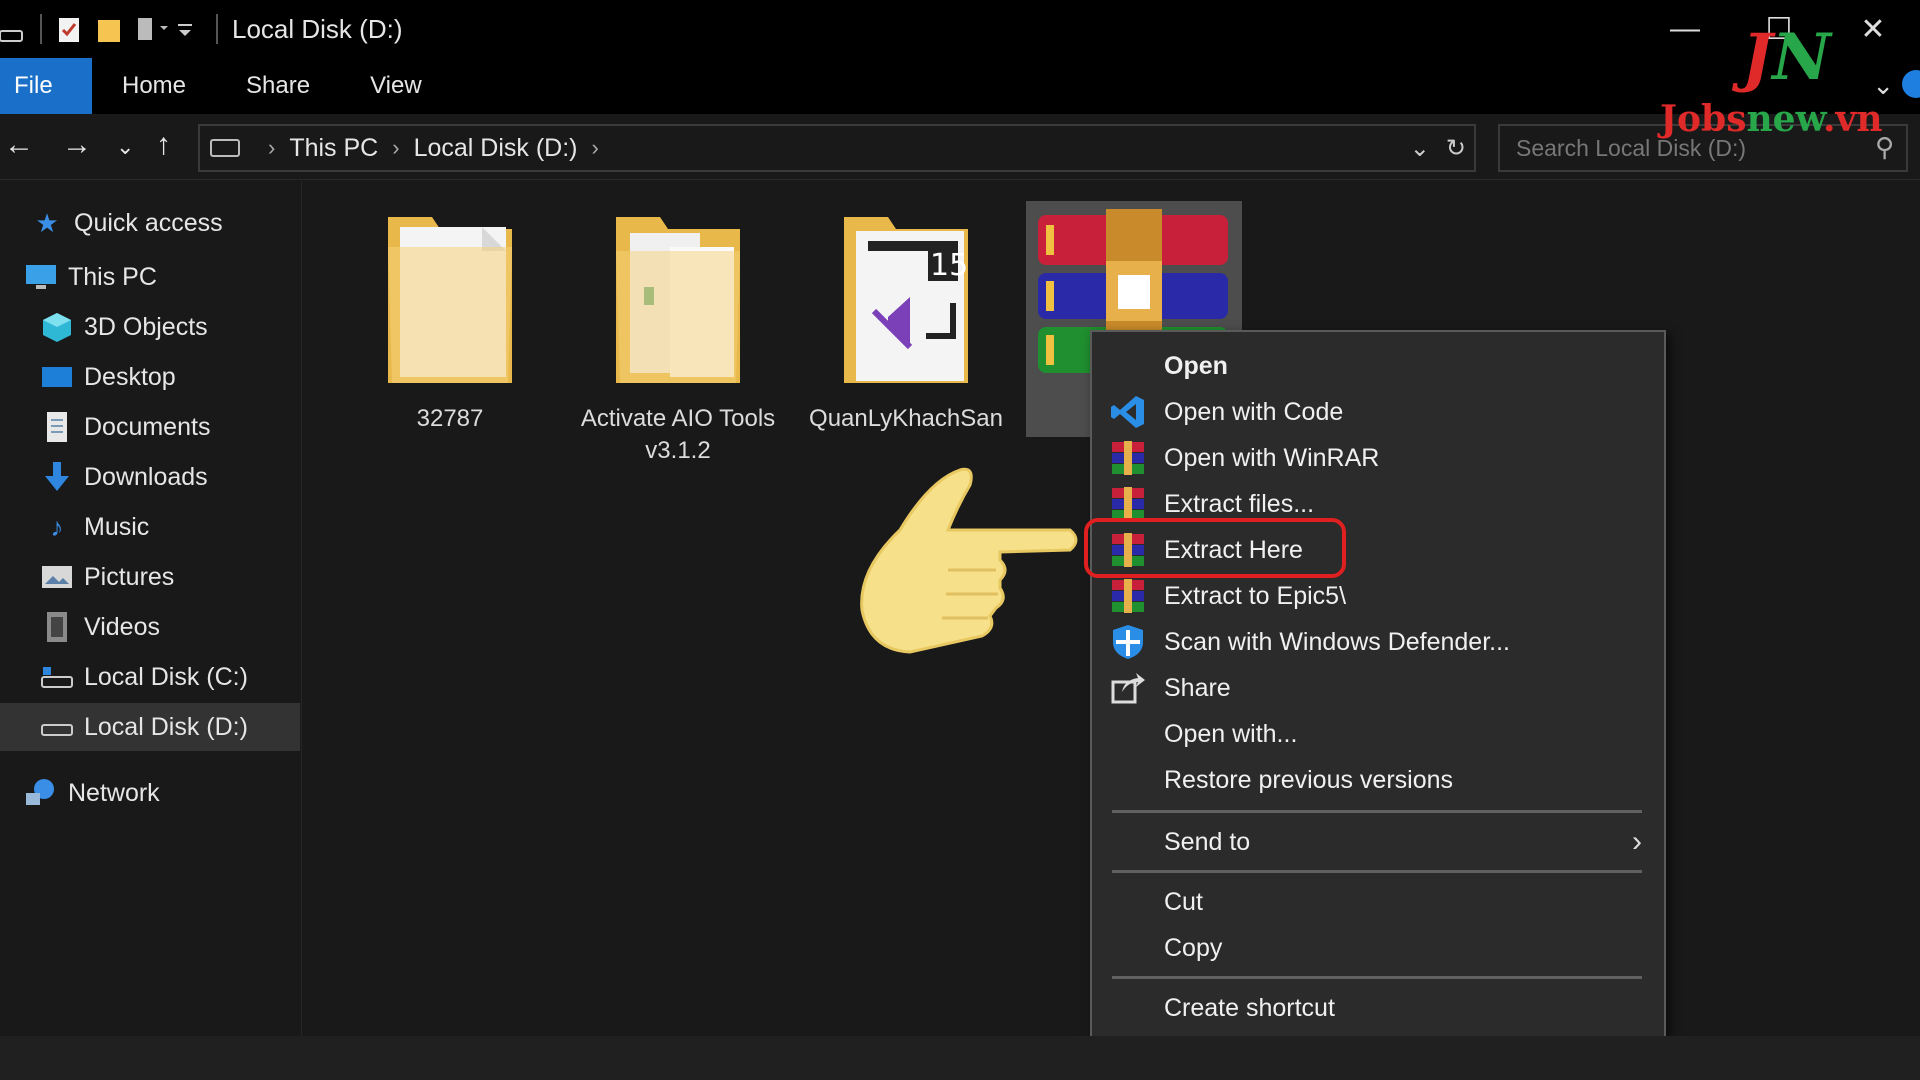  Describe the element at coordinates (1255, 595) in the screenshot. I see `menu-item-label: Extract to Epic5\` at that location.